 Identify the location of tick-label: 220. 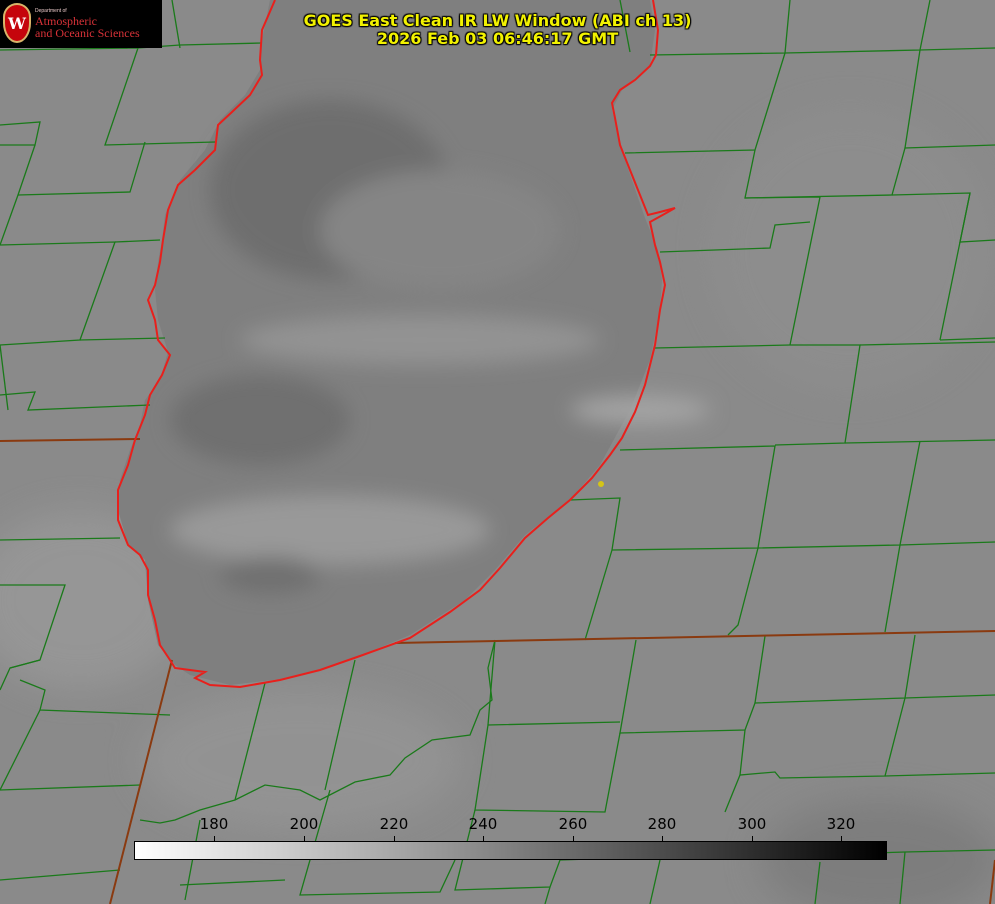
(394, 824).